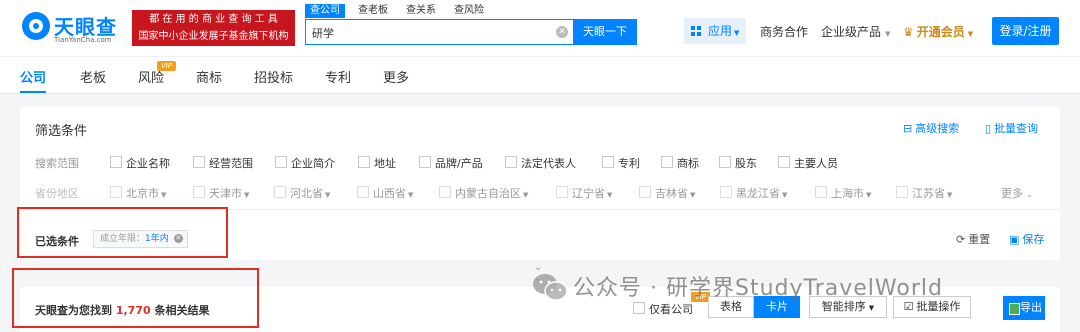 The image size is (1080, 332). I want to click on search-type-tabs: 查公司 查老板 查关系 查风险, so click(401, 11).